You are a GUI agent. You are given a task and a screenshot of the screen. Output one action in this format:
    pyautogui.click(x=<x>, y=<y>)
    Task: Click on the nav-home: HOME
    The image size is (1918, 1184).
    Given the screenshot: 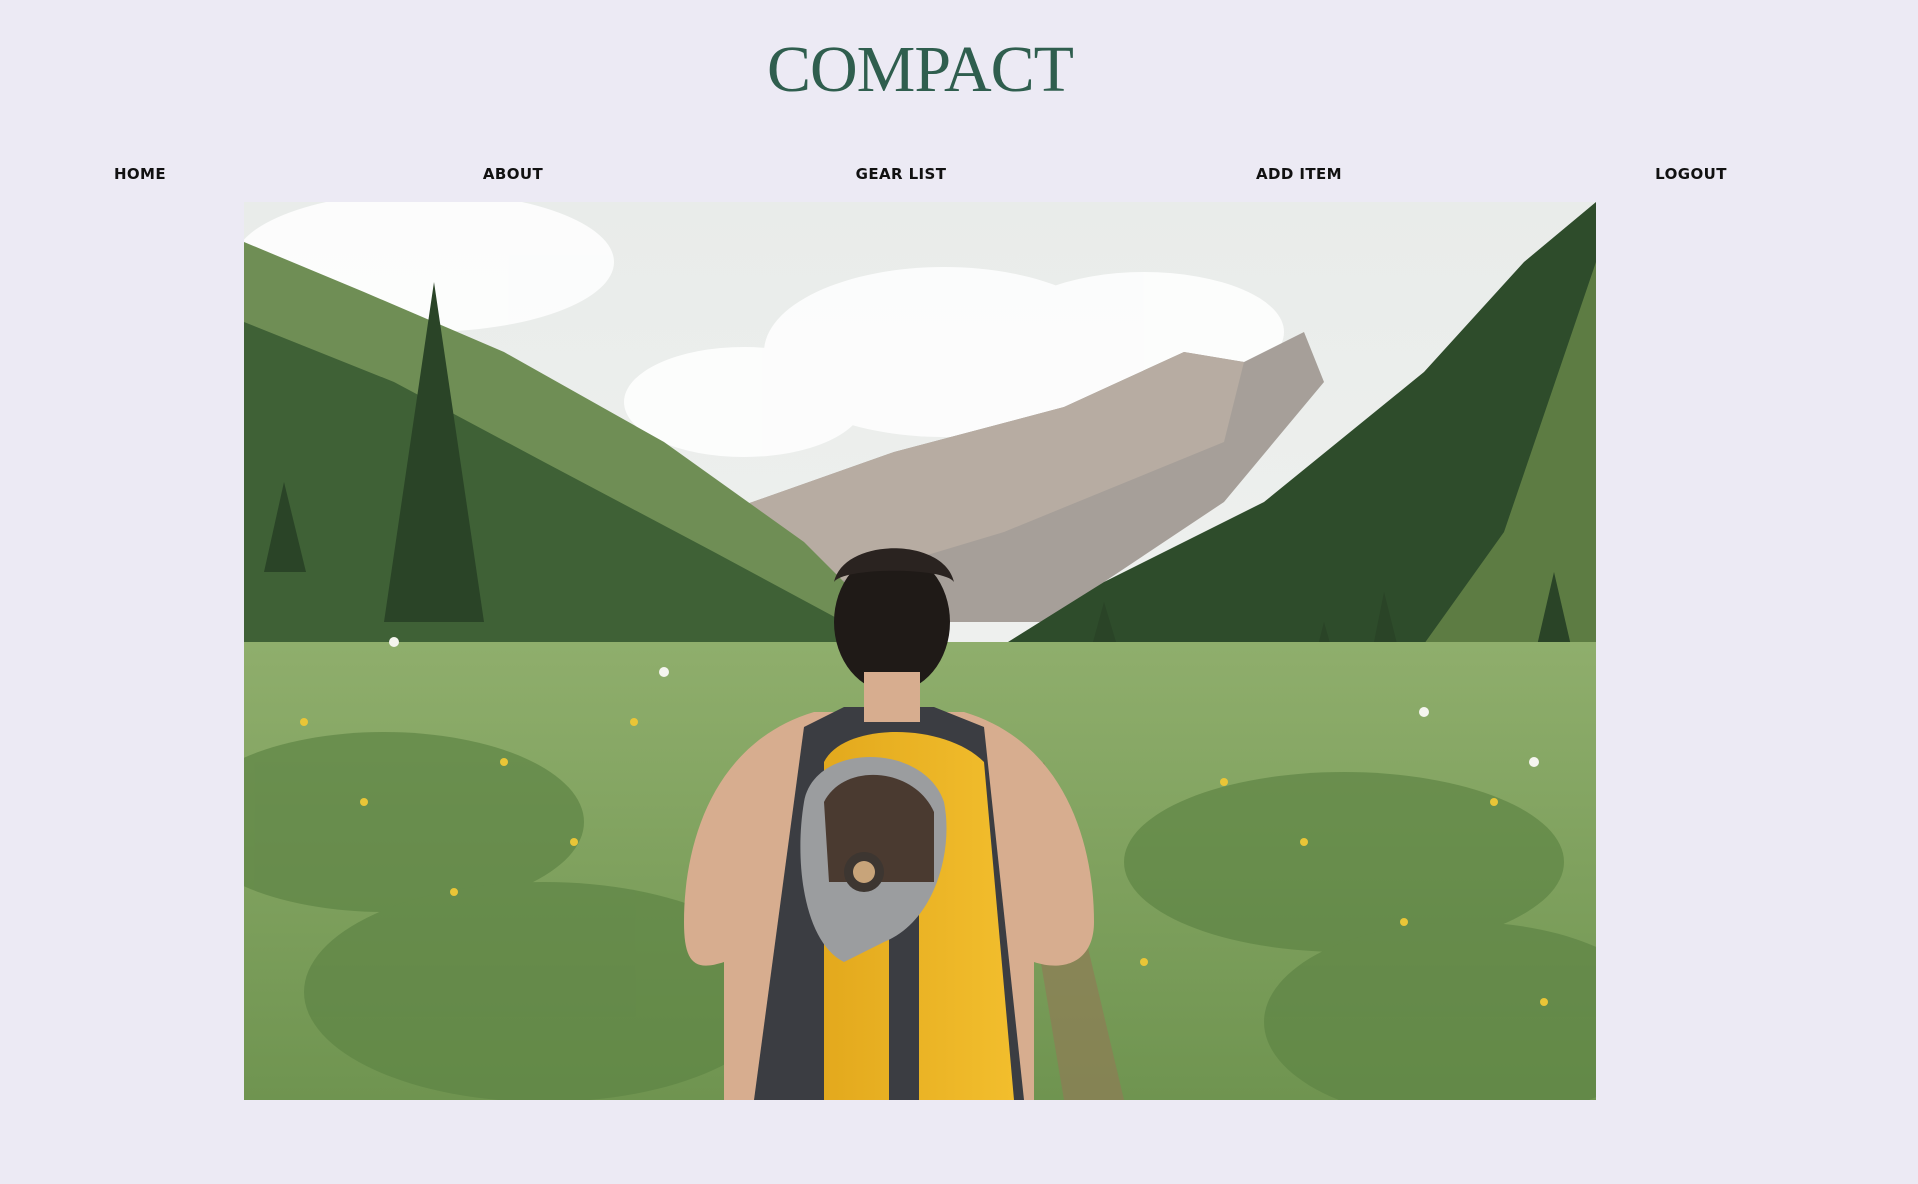 What is the action you would take?
    pyautogui.click(x=140, y=174)
    